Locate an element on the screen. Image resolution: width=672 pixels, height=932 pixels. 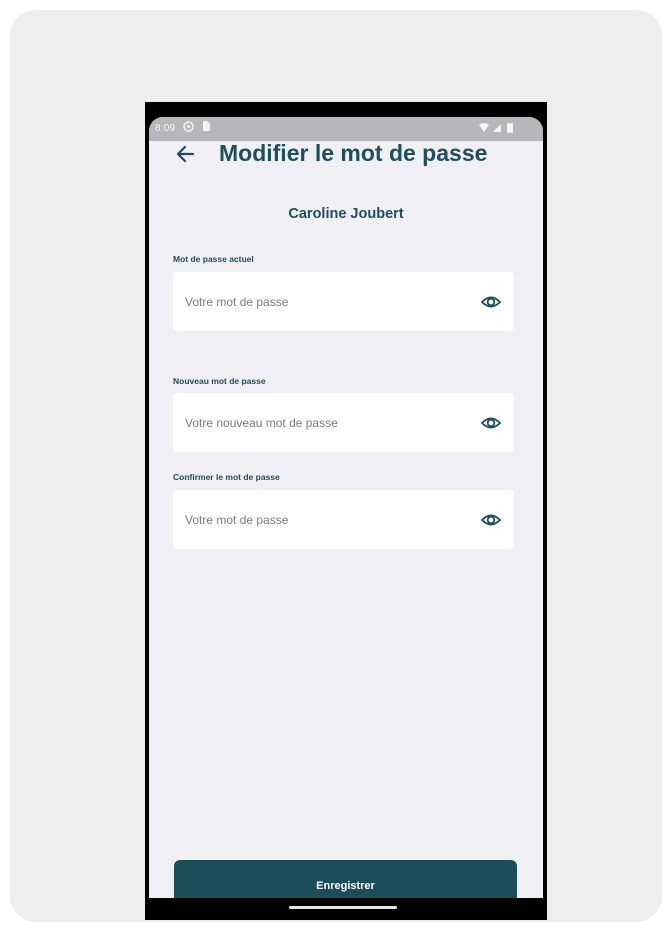
status-bar: 8:09 is located at coordinates (346, 129).